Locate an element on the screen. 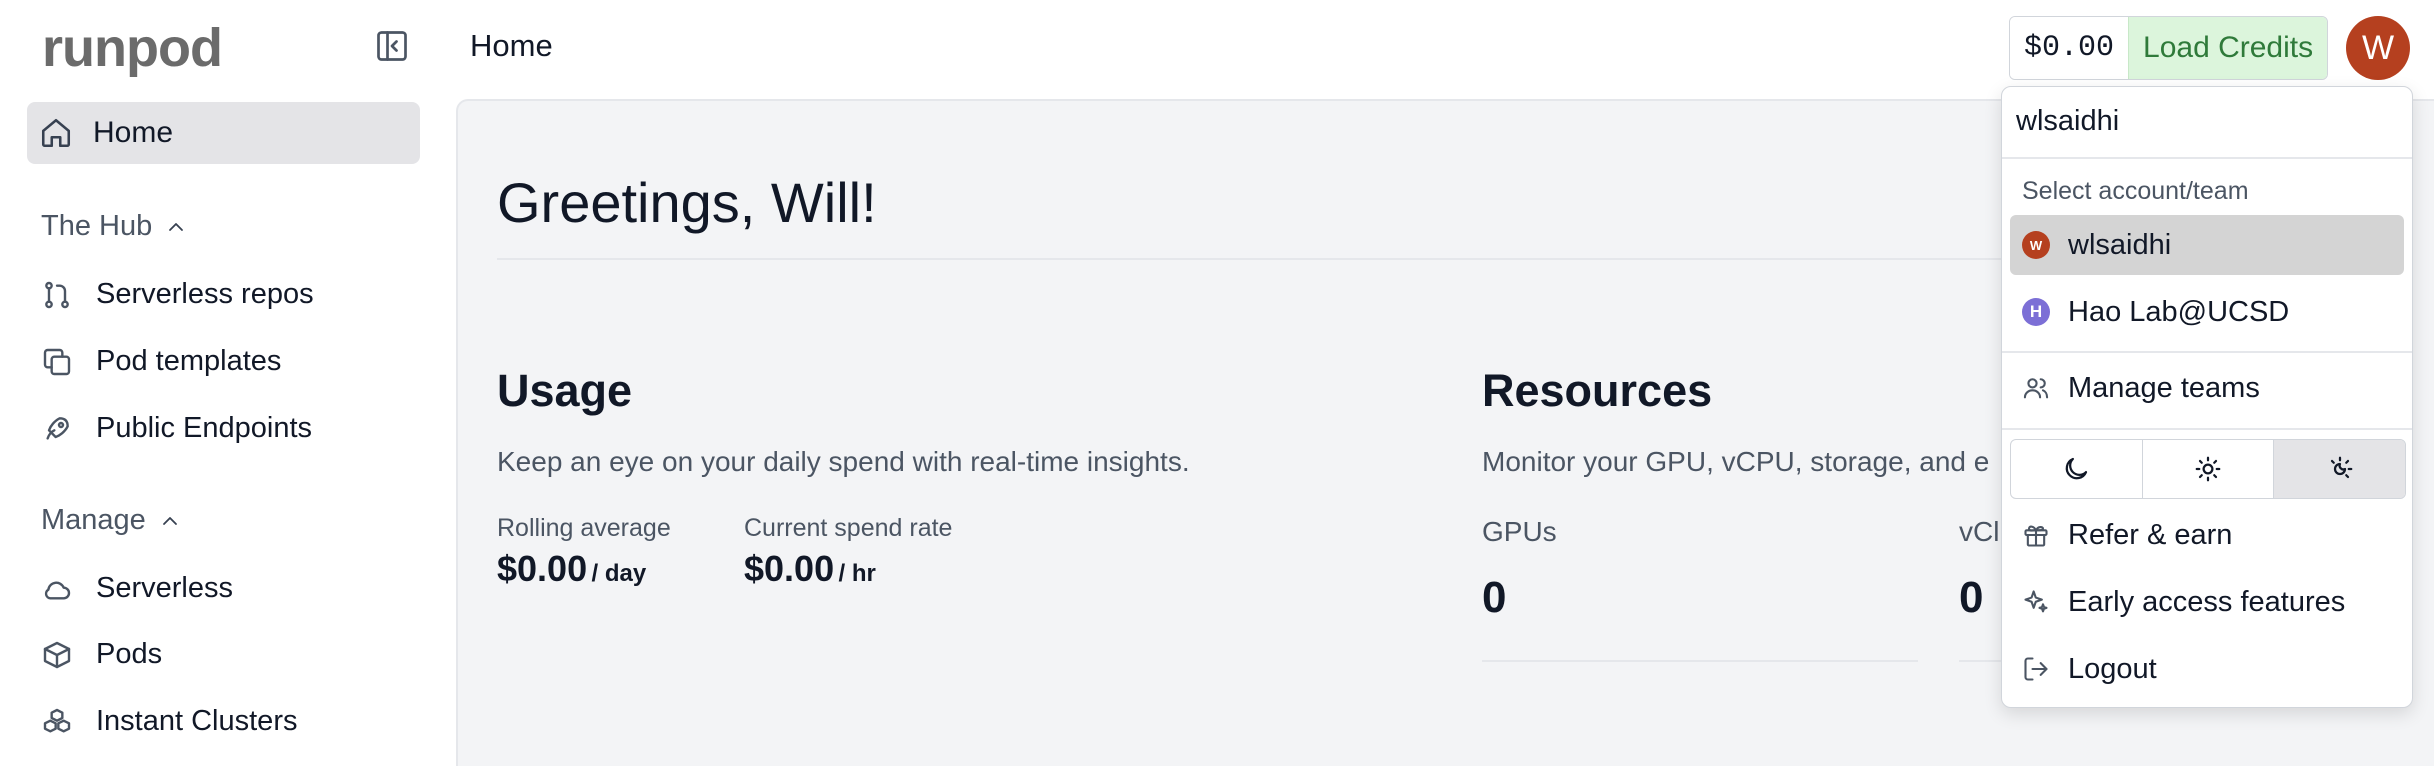  box-icon is located at coordinates (57, 655).